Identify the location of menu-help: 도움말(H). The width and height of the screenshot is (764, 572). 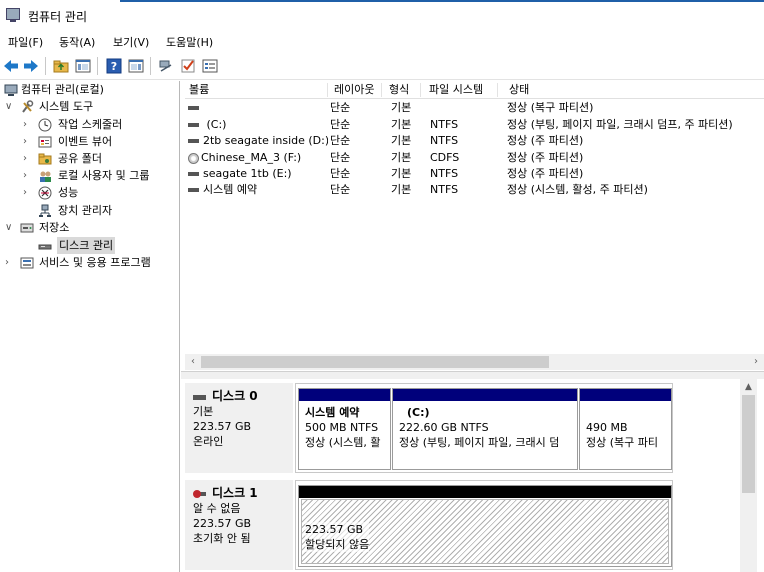
(189, 42).